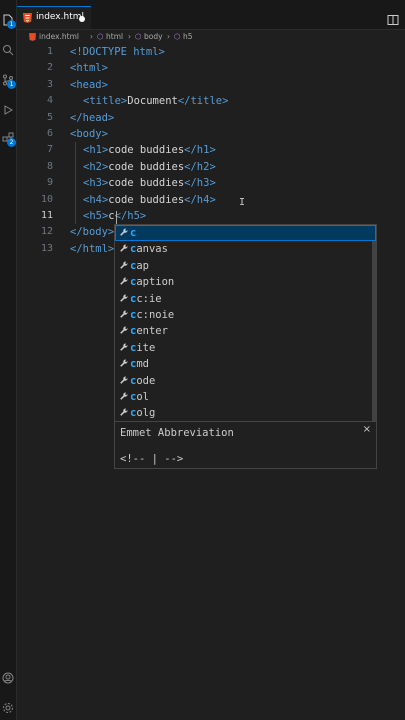  What do you see at coordinates (11, 142) in the screenshot?
I see `extensions-badge: 2` at bounding box center [11, 142].